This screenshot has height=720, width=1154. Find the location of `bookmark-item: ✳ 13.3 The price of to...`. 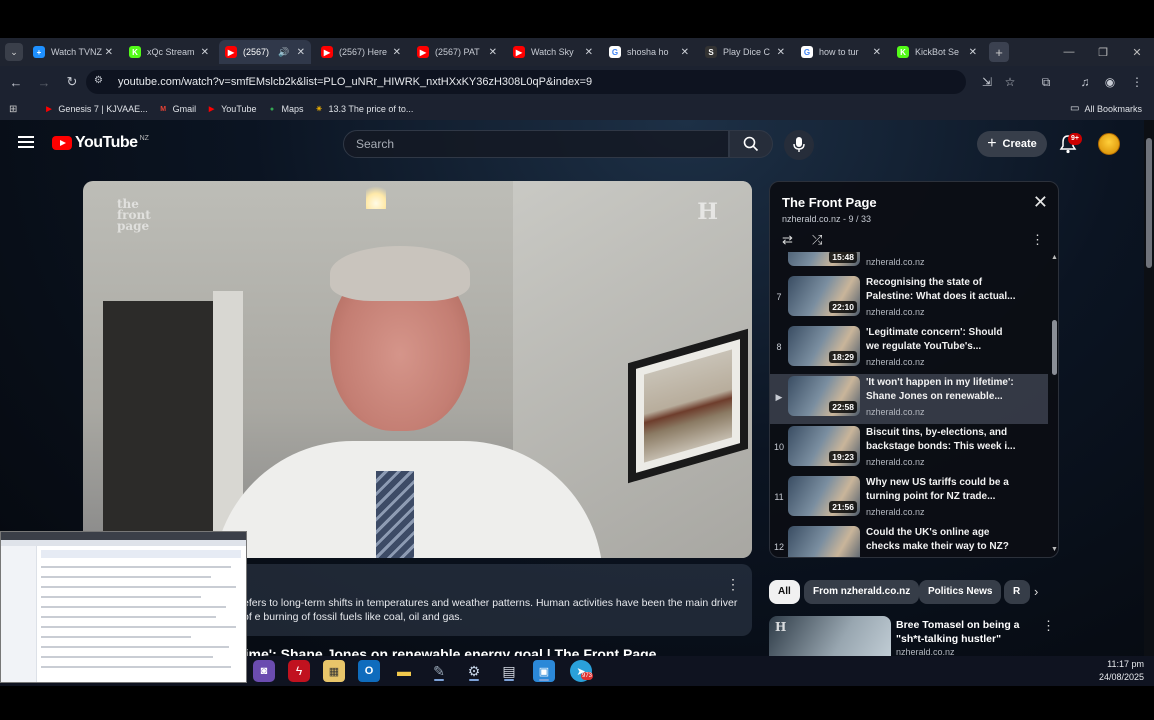

bookmark-item: ✳ 13.3 The price of to... is located at coordinates (363, 109).